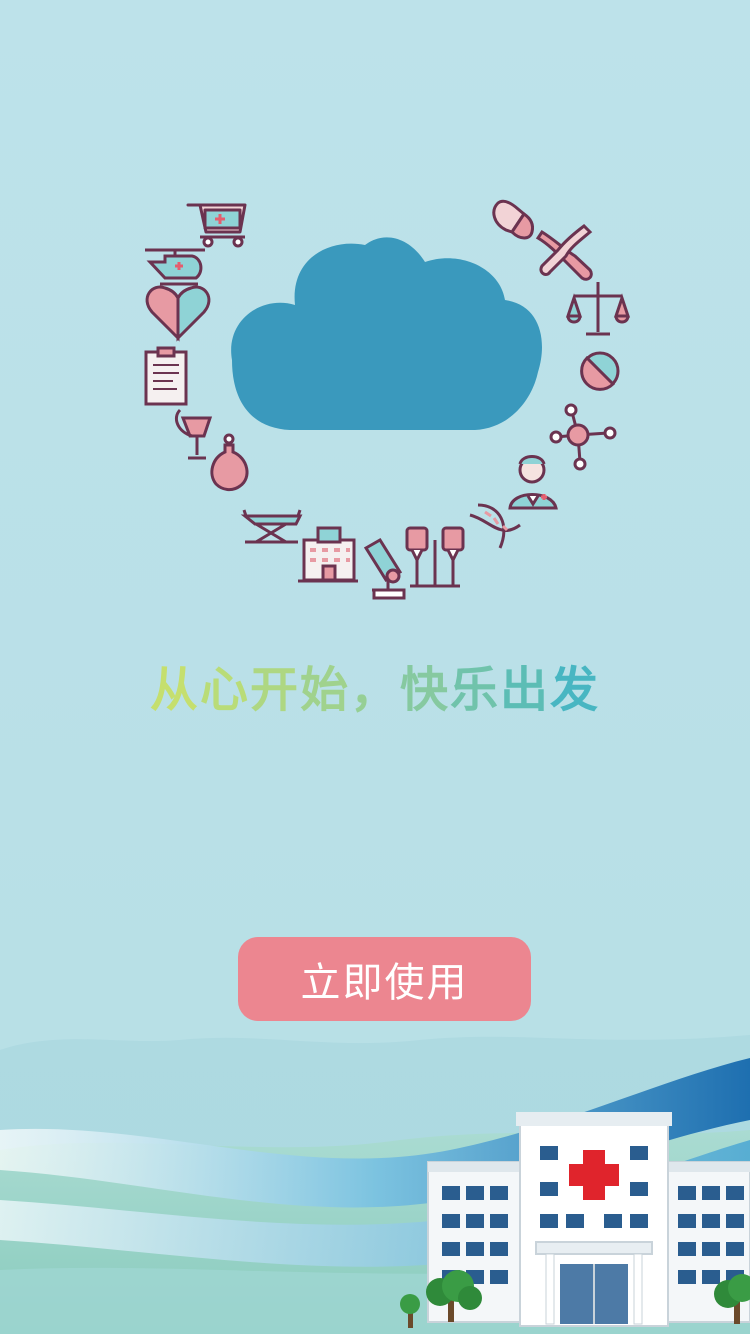 Image resolution: width=750 pixels, height=1334 pixels. What do you see at coordinates (495, 526) in the screenshot?
I see `dna-icon` at bounding box center [495, 526].